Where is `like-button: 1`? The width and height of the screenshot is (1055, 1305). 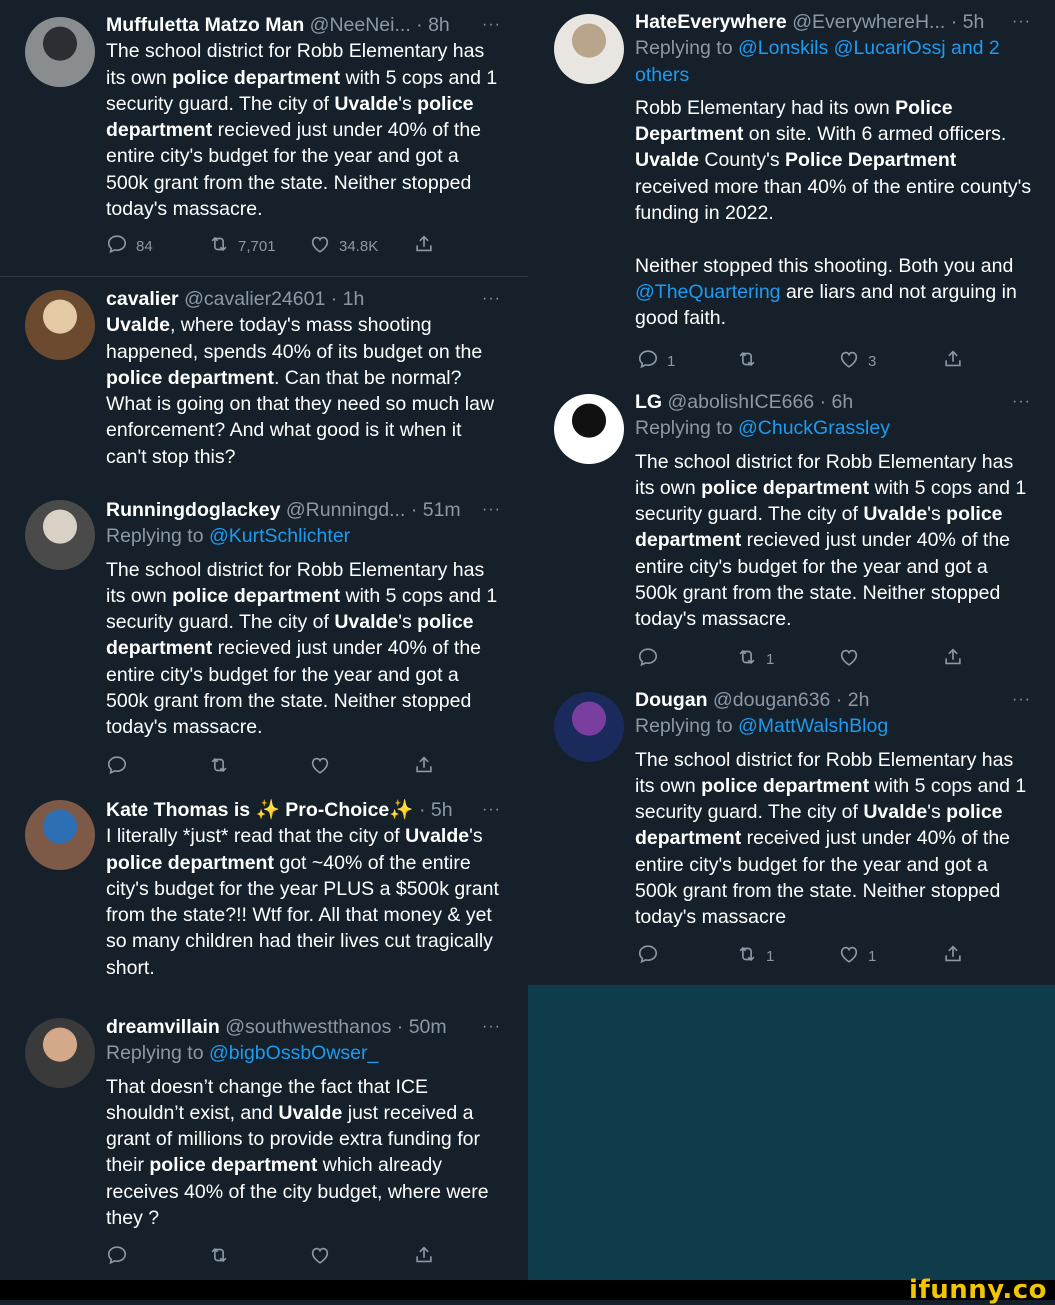 like-button: 1 is located at coordinates (857, 956).